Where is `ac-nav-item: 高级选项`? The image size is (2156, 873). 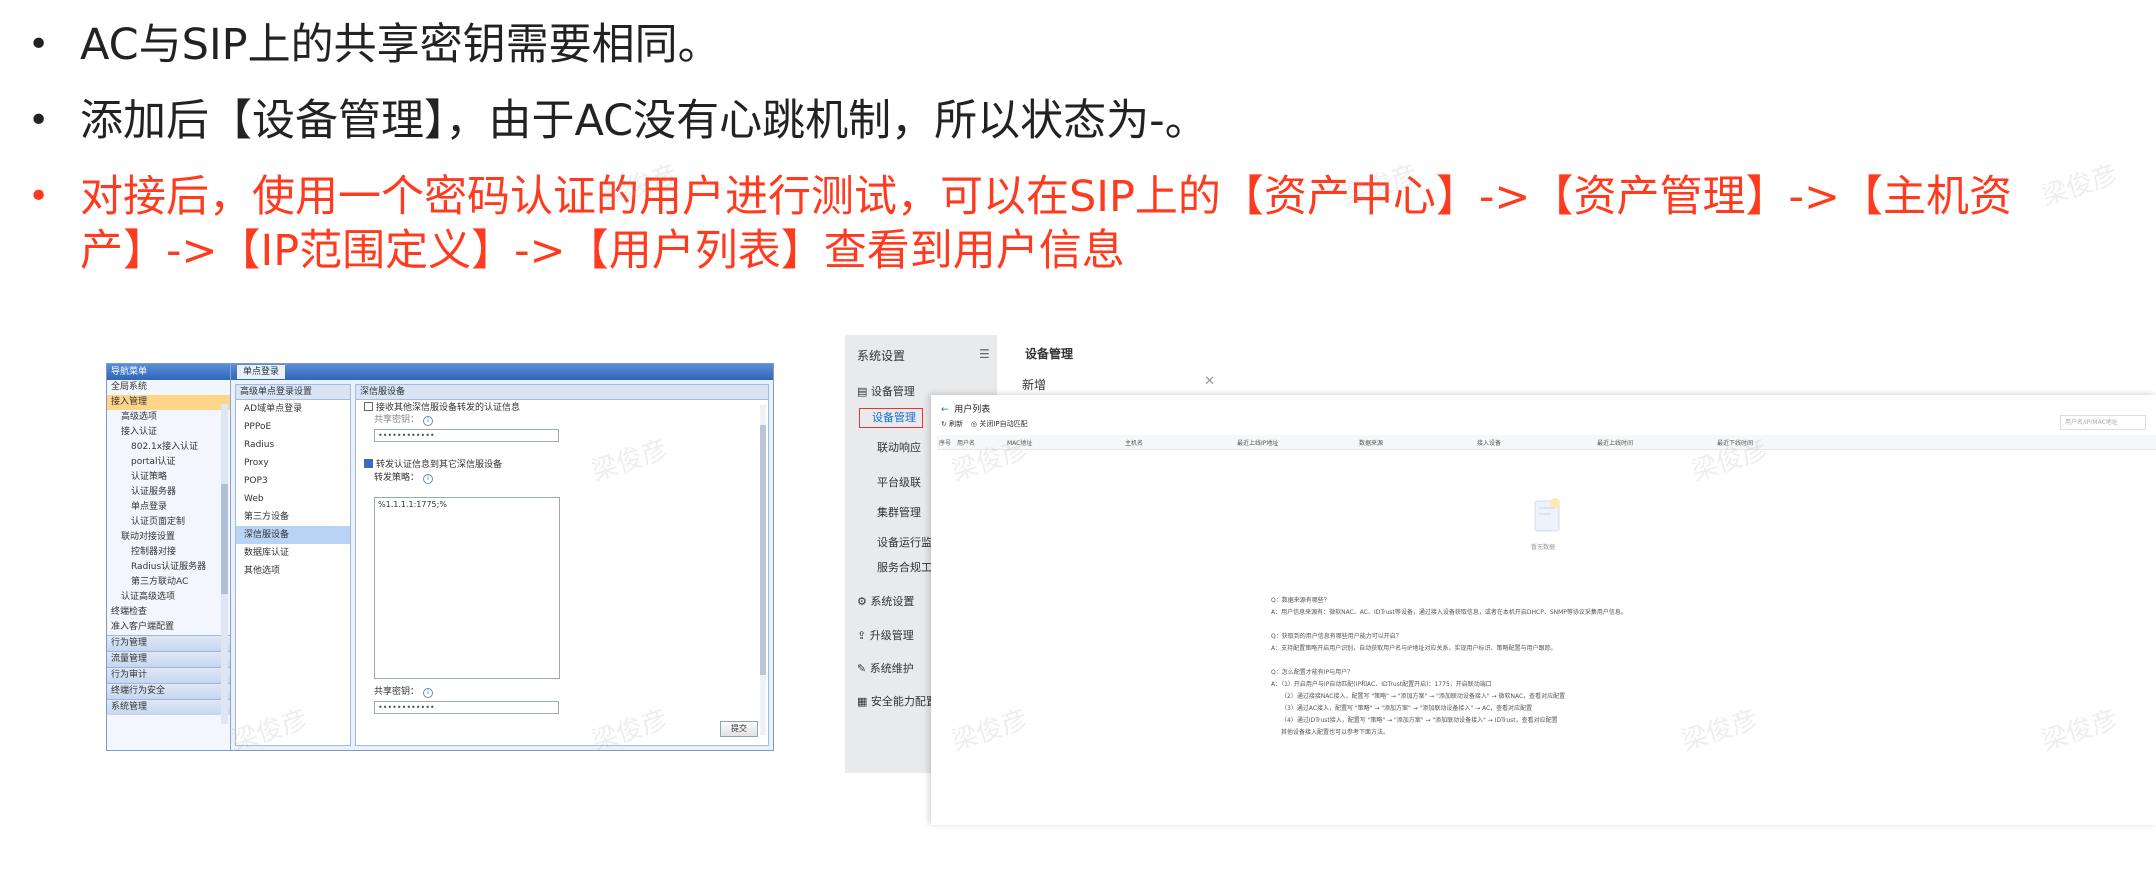 ac-nav-item: 高级选项 is located at coordinates (168, 417).